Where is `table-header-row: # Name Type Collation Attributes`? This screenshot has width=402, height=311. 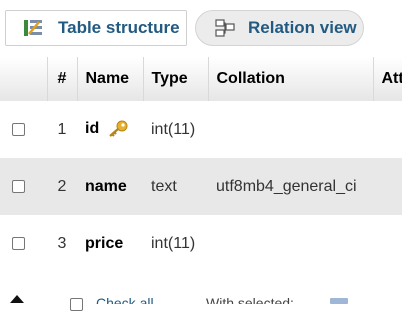
table-header-row: # Name Type Collation Attributes is located at coordinates (201, 79).